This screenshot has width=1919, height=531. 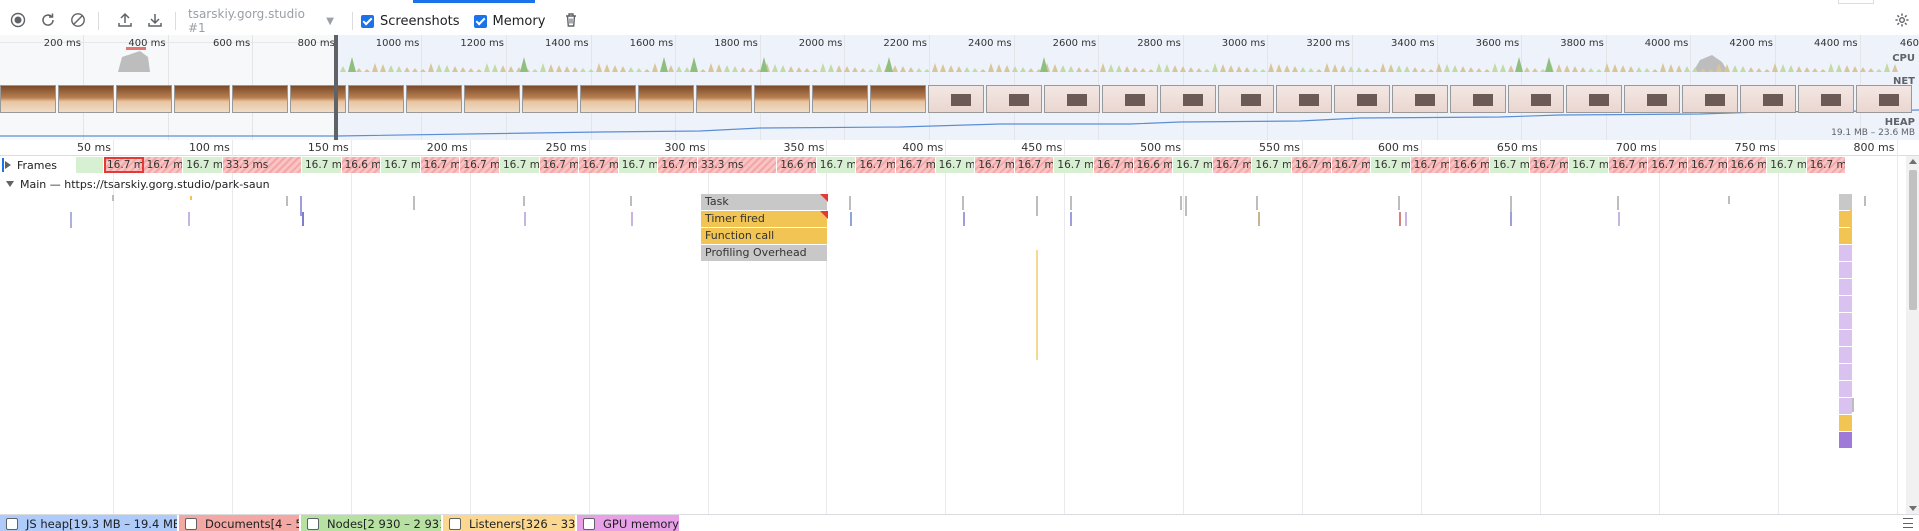 What do you see at coordinates (1913, 240) in the screenshot?
I see `scroll-thumb` at bounding box center [1913, 240].